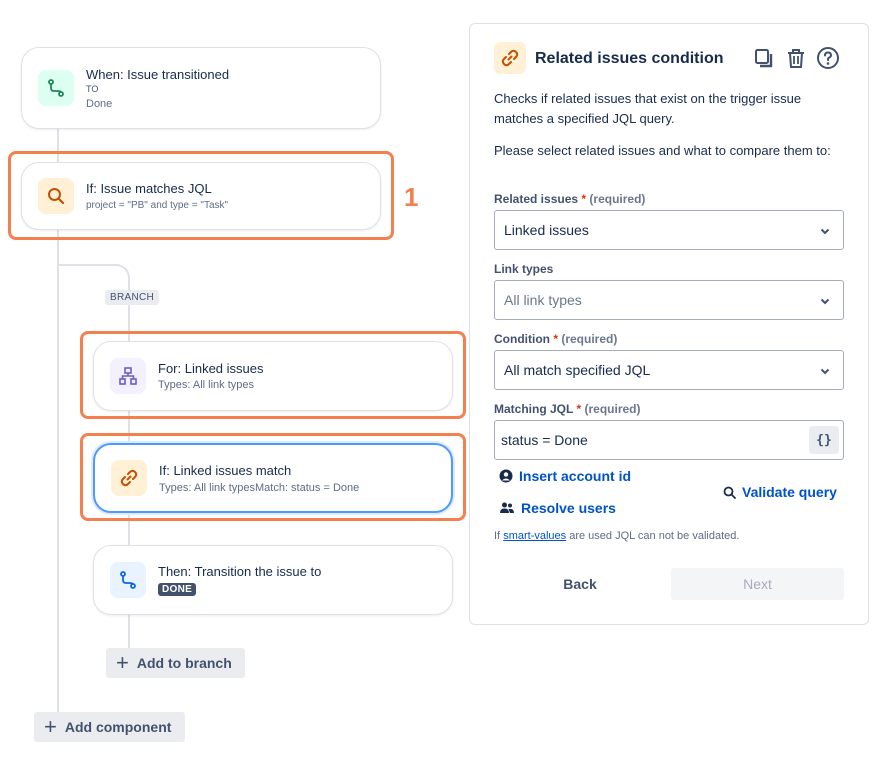 This screenshot has width=890, height=767. Describe the element at coordinates (158, 74) in the screenshot. I see `trigger-title: When: Issue transitioned` at that location.